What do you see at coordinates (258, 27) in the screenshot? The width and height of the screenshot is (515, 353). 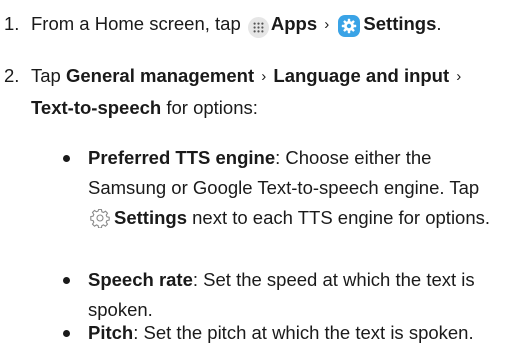 I see `apps-grid-icon` at bounding box center [258, 27].